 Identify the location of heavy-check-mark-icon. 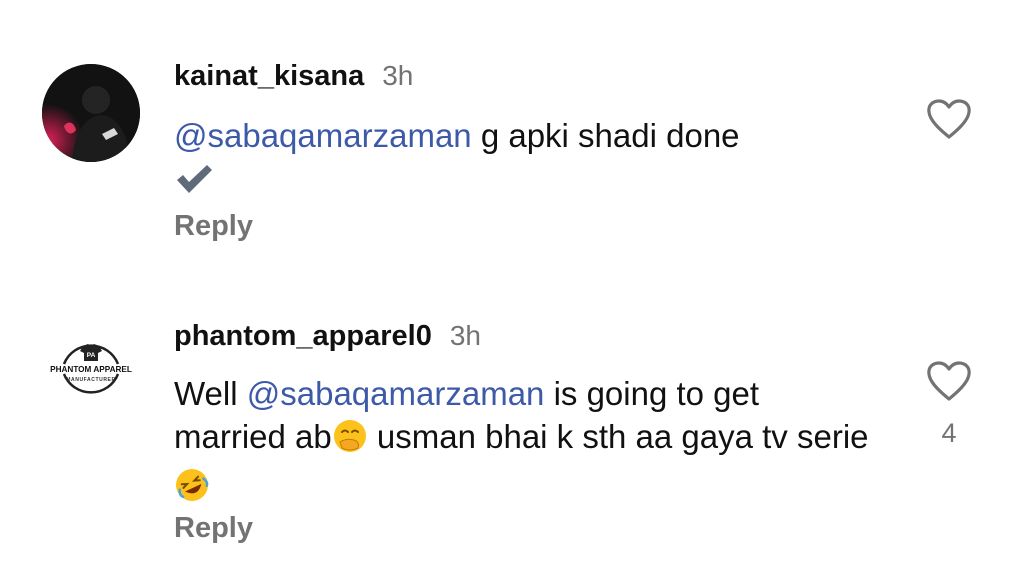
(194, 184).